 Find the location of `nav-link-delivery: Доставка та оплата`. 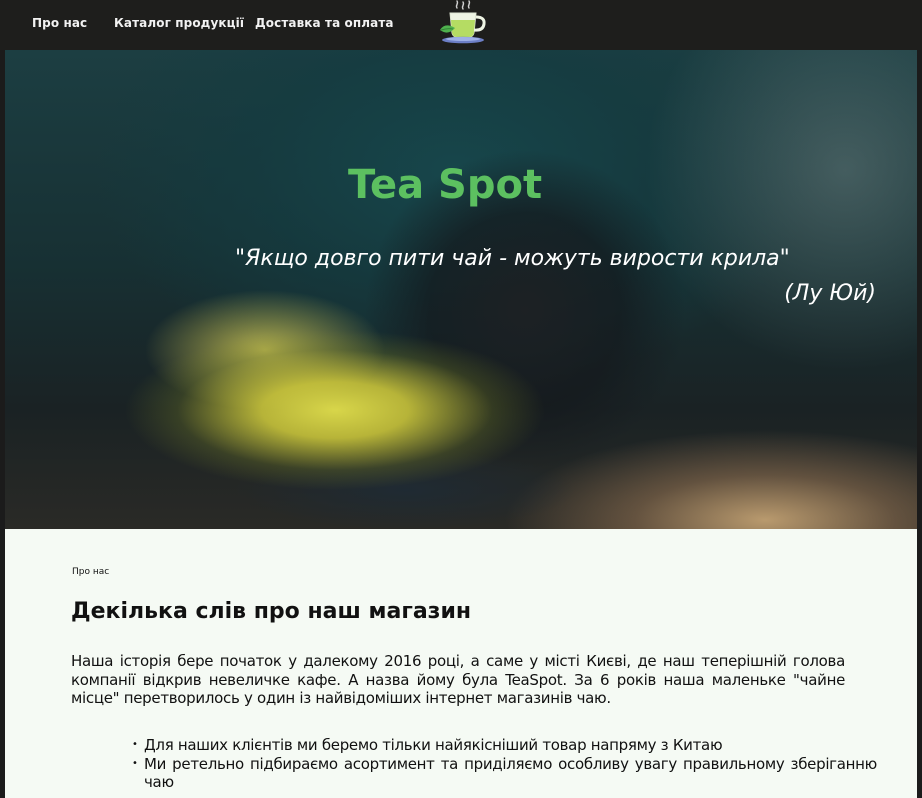

nav-link-delivery: Доставка та оплата is located at coordinates (324, 23).